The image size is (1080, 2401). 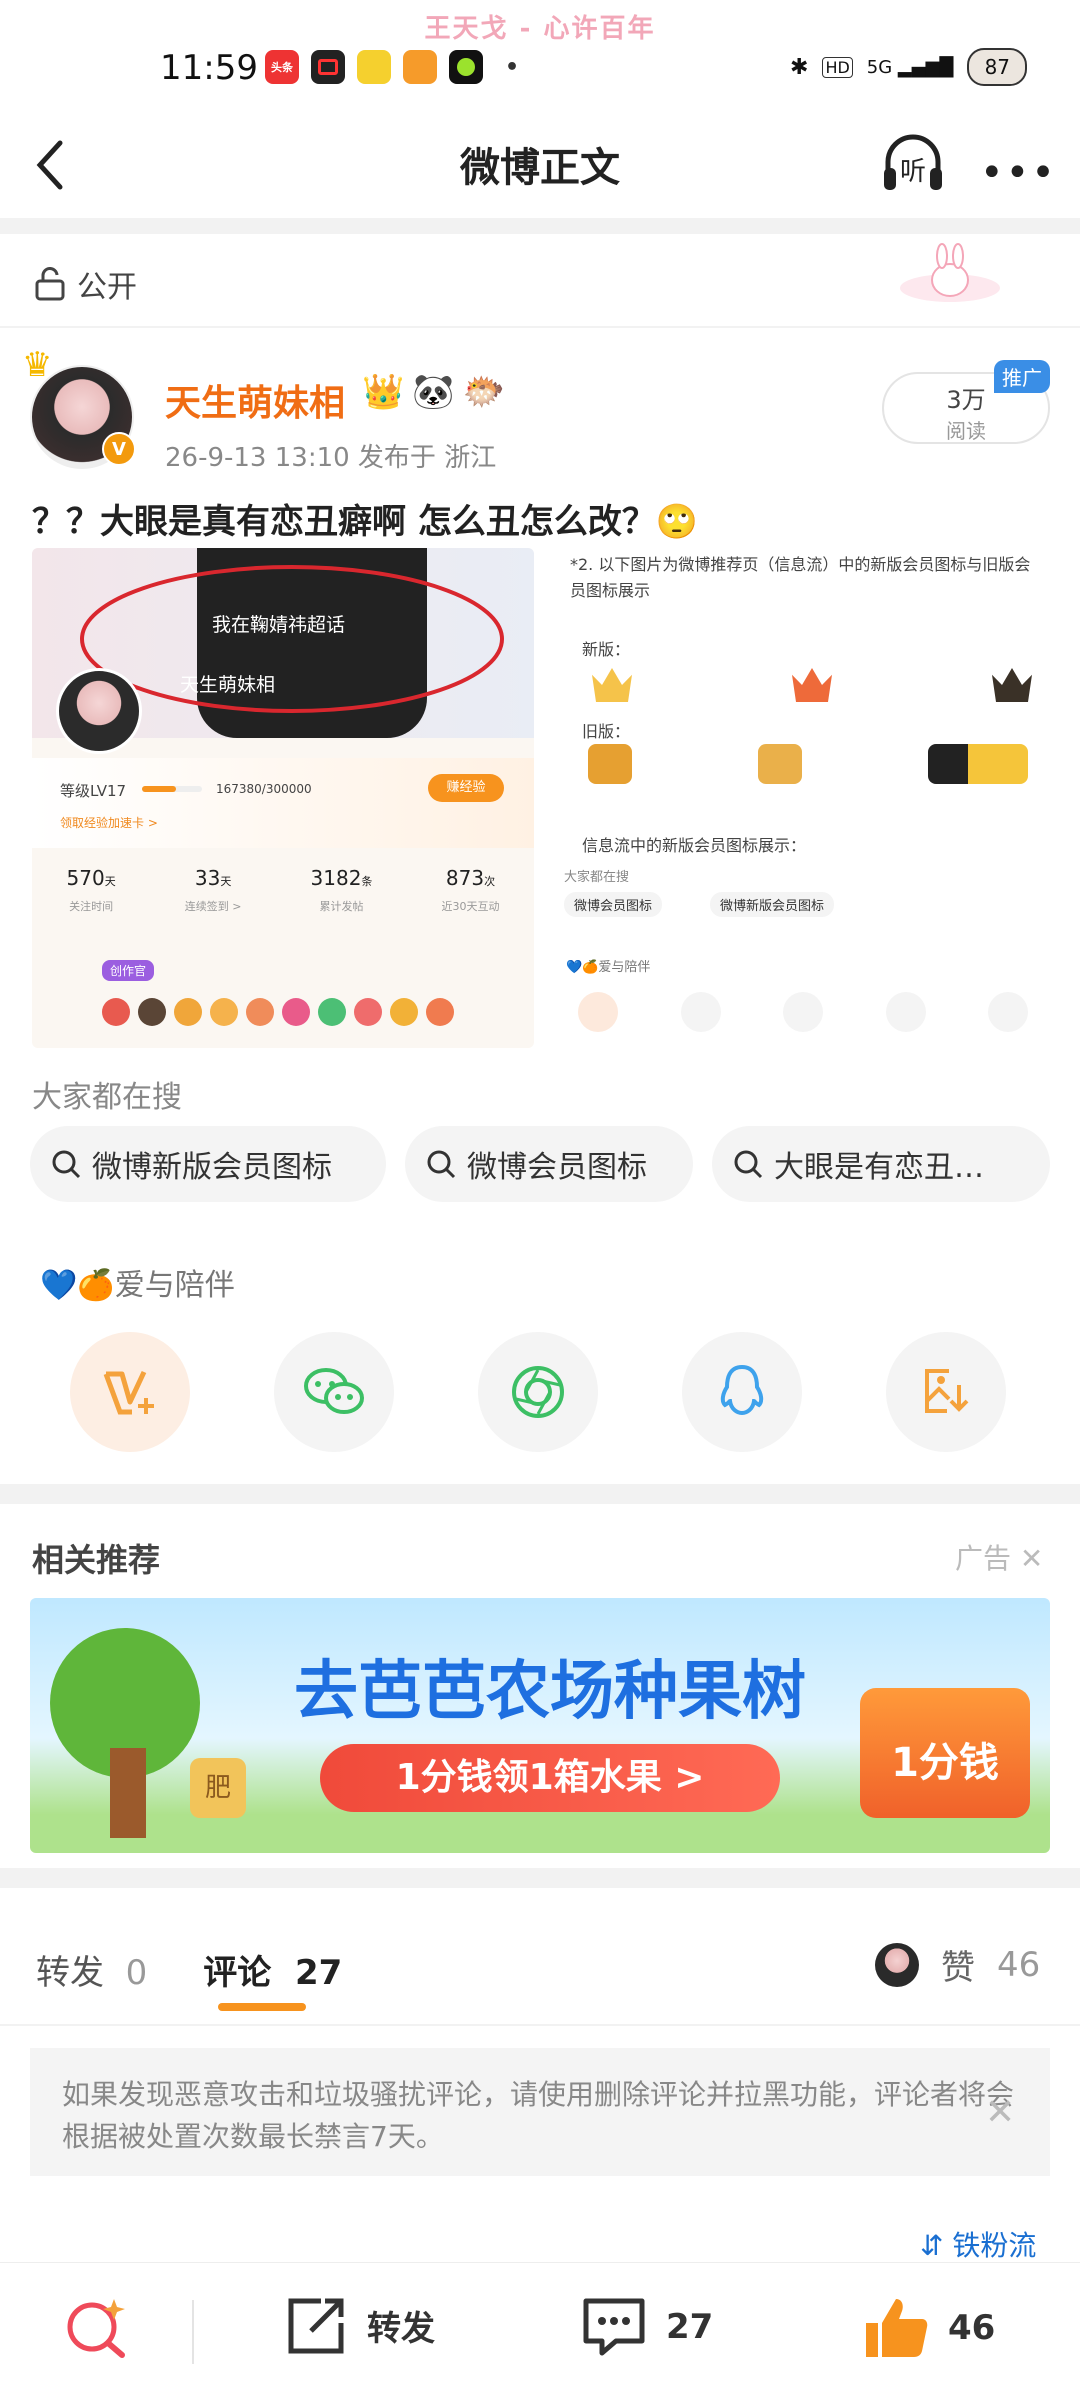 I want to click on fertilizer-pot: 肥, so click(x=218, y=1788).